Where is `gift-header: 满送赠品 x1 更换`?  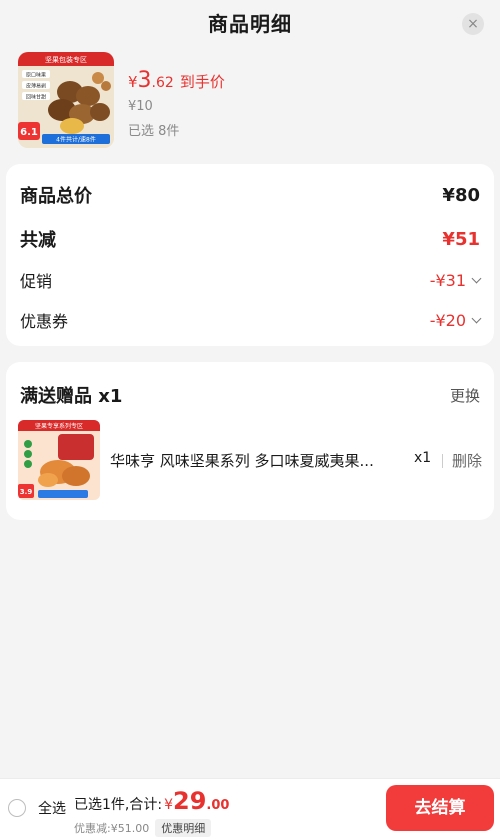
gift-header: 满送赠品 x1 更换 is located at coordinates (250, 395).